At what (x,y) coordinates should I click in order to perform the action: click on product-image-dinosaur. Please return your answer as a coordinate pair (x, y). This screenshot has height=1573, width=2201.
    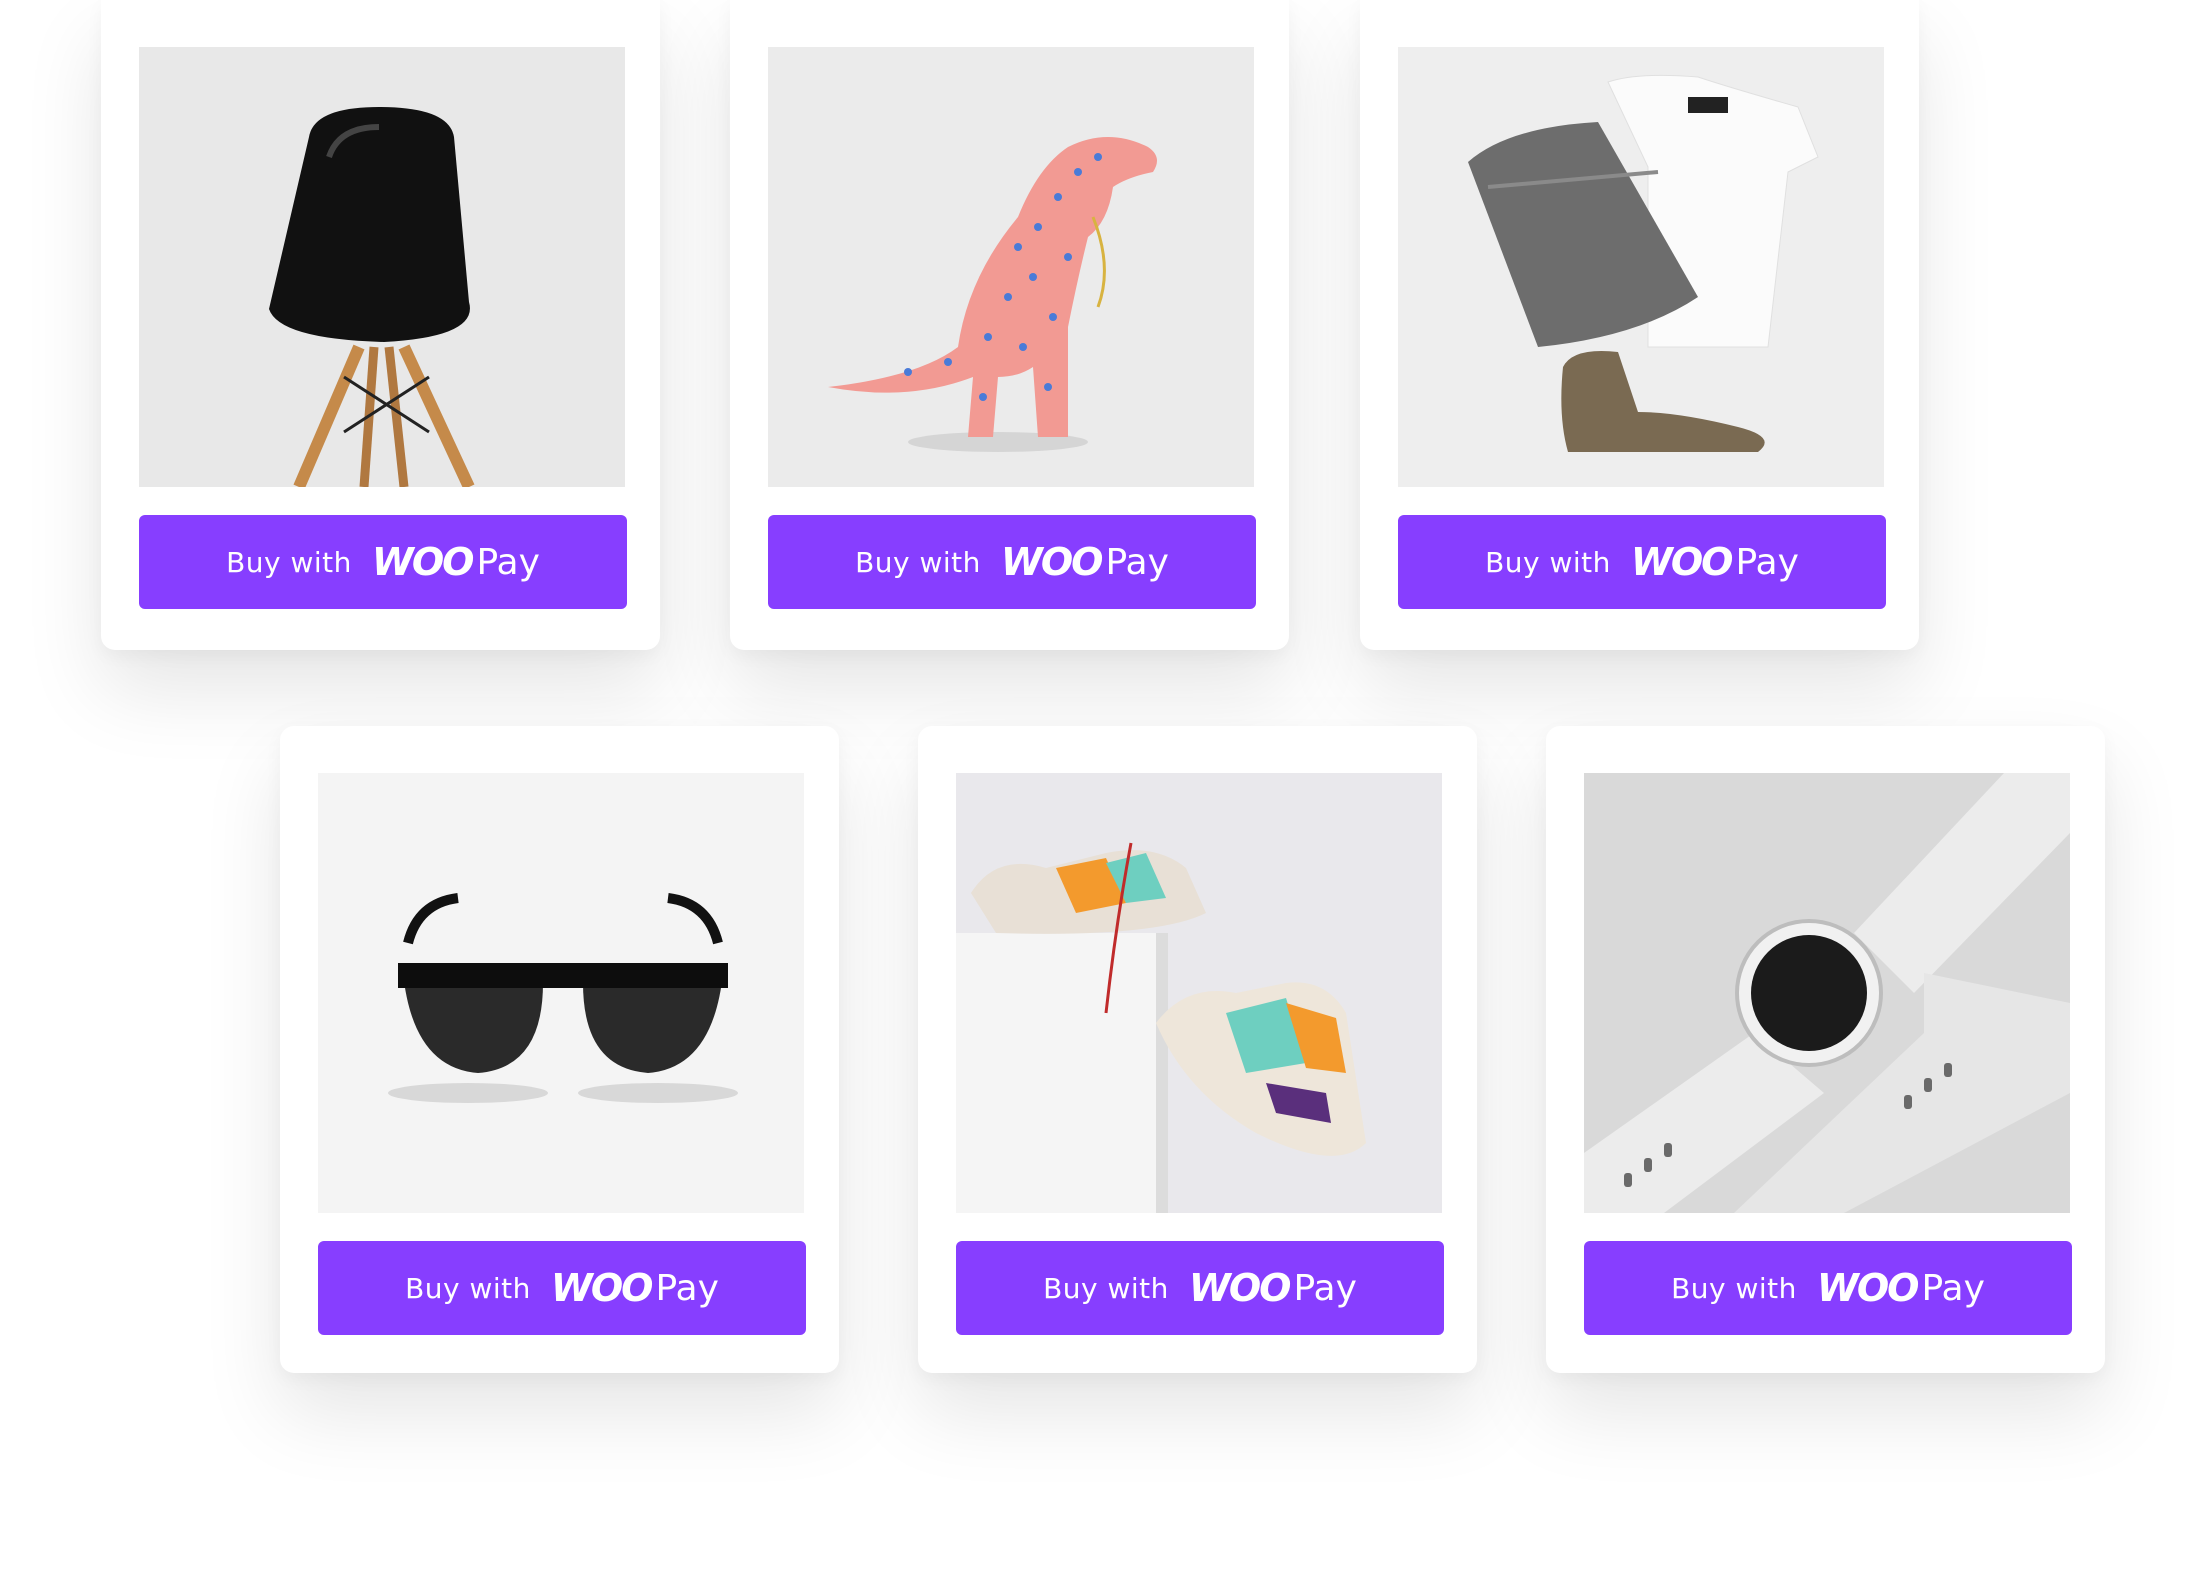
    Looking at the image, I should click on (1011, 267).